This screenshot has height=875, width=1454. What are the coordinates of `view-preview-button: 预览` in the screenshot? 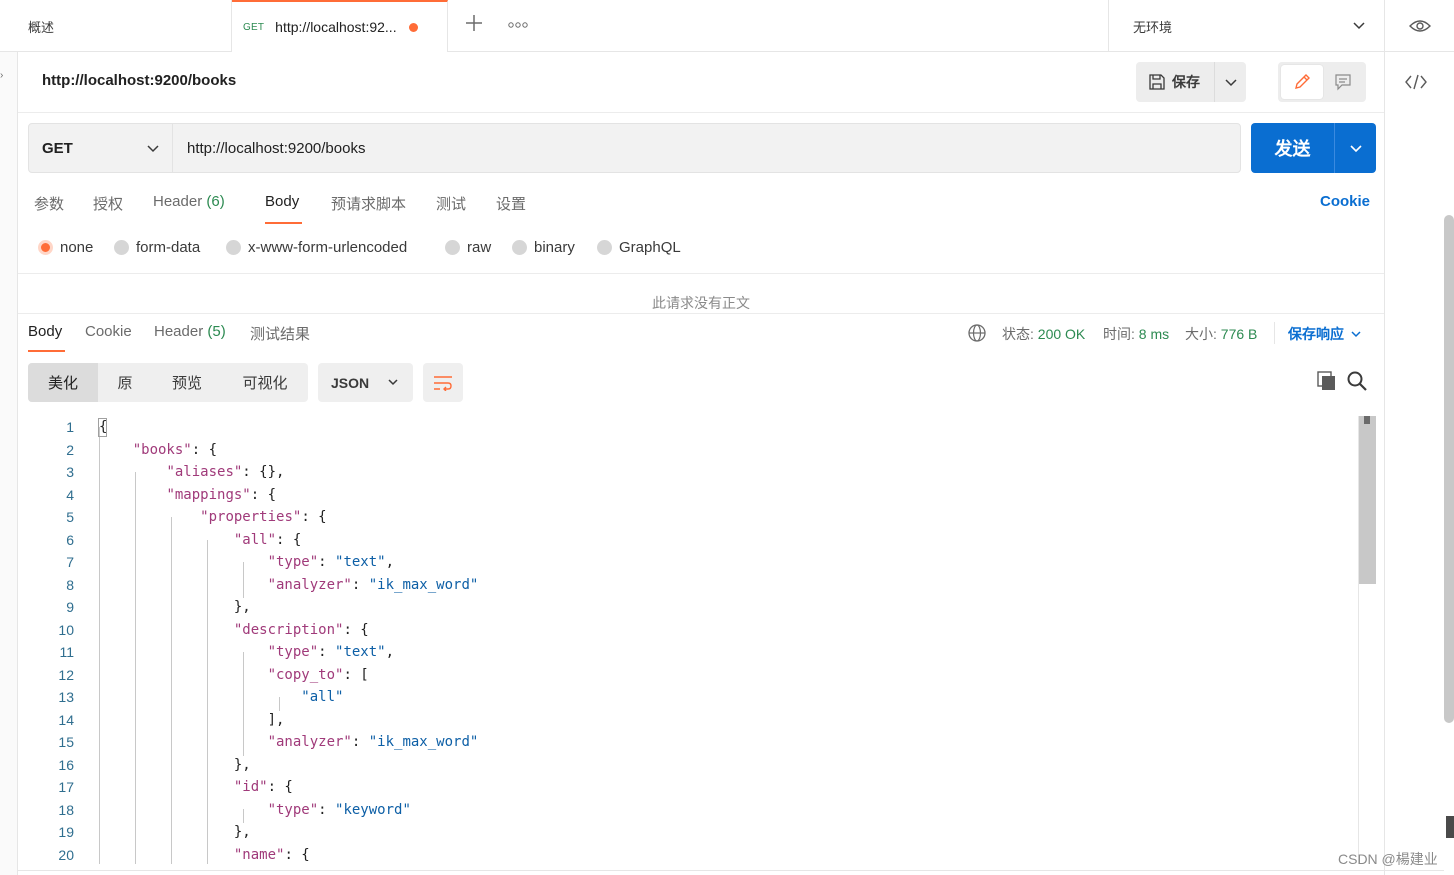 It's located at (187, 382).